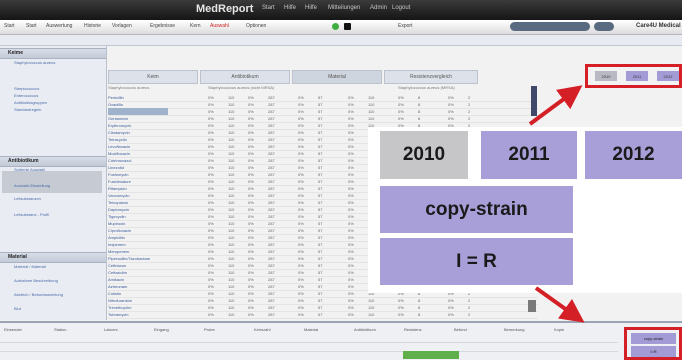 The height and width of the screenshot is (360, 682). What do you see at coordinates (365, 329) in the screenshot?
I see `result-column-header: Antibiotikum` at bounding box center [365, 329].